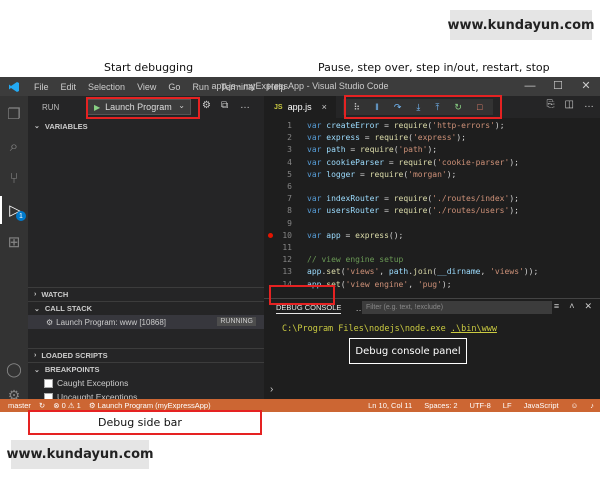 This screenshot has width=600, height=480. Describe the element at coordinates (42, 405) in the screenshot. I see `sync-icon: ↻` at that location.